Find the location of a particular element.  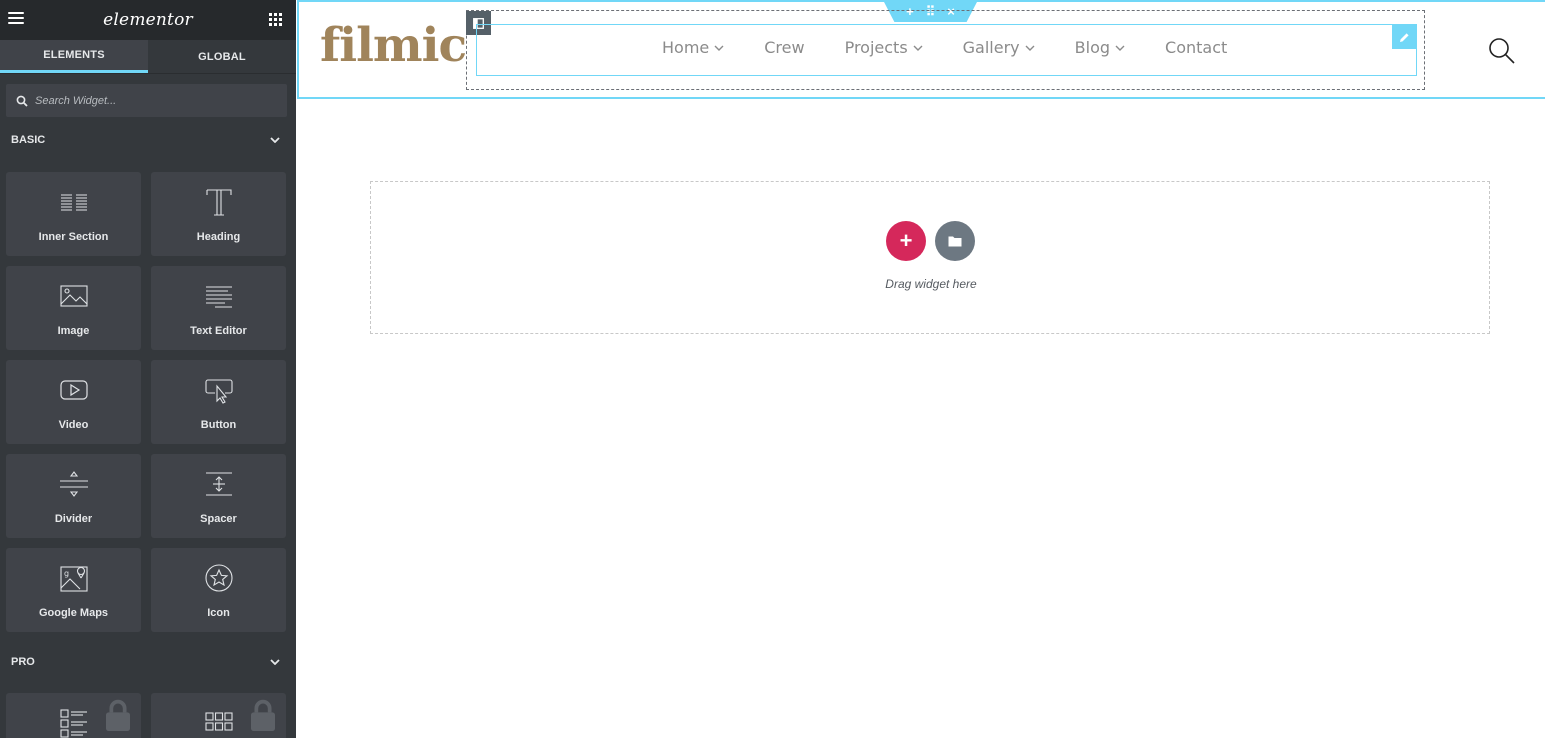

nav-item-home: Home is located at coordinates (693, 47).